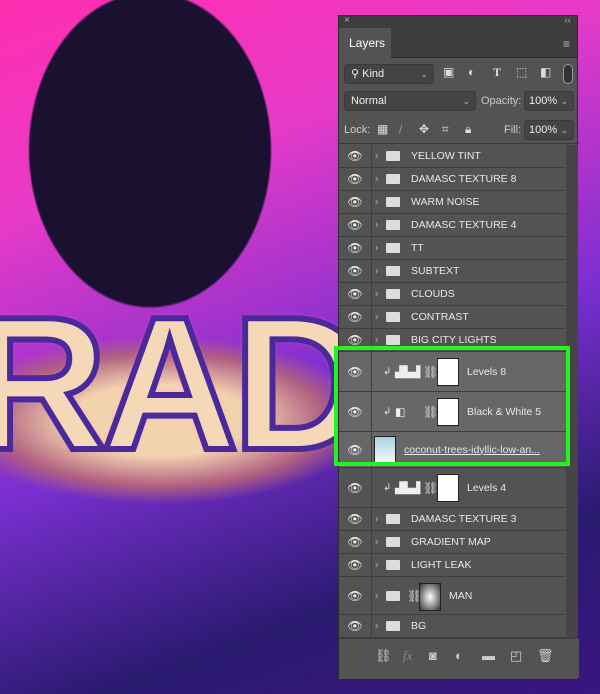 Image resolution: width=600 pixels, height=694 pixels. Describe the element at coordinates (445, 129) in the screenshot. I see `artboard-icon: ⌗` at that location.